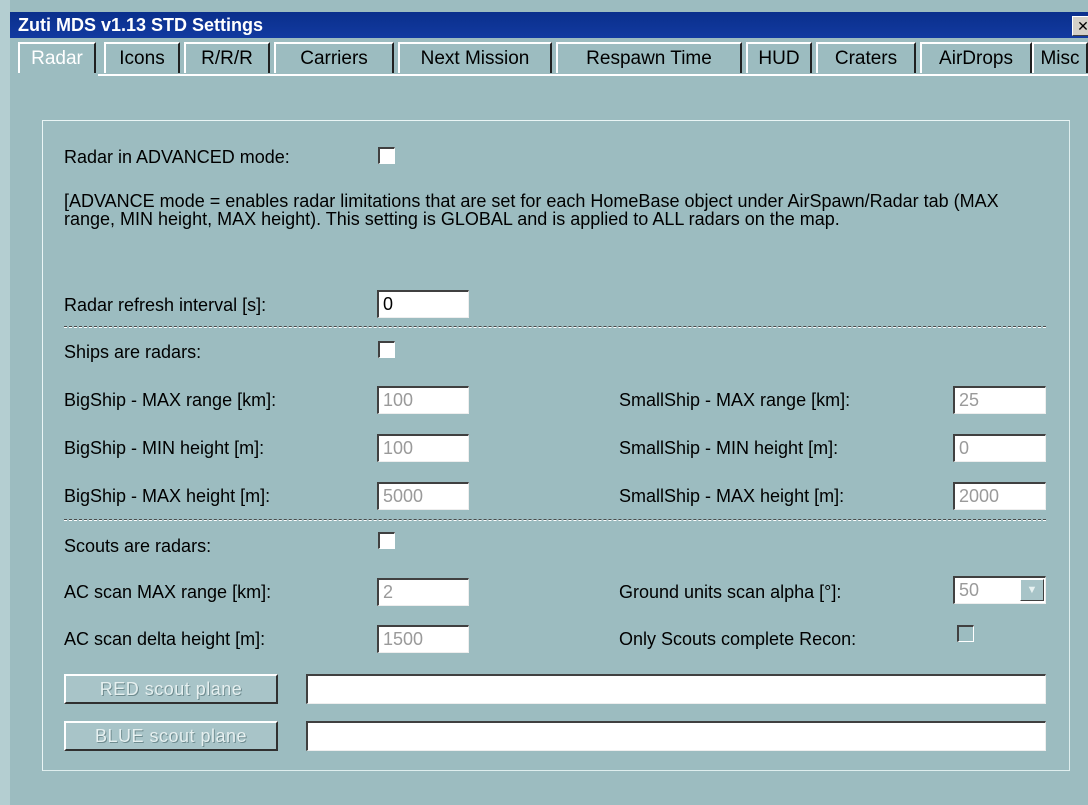  Describe the element at coordinates (1060, 57) in the screenshot. I see `tab-misc: Misc` at that location.